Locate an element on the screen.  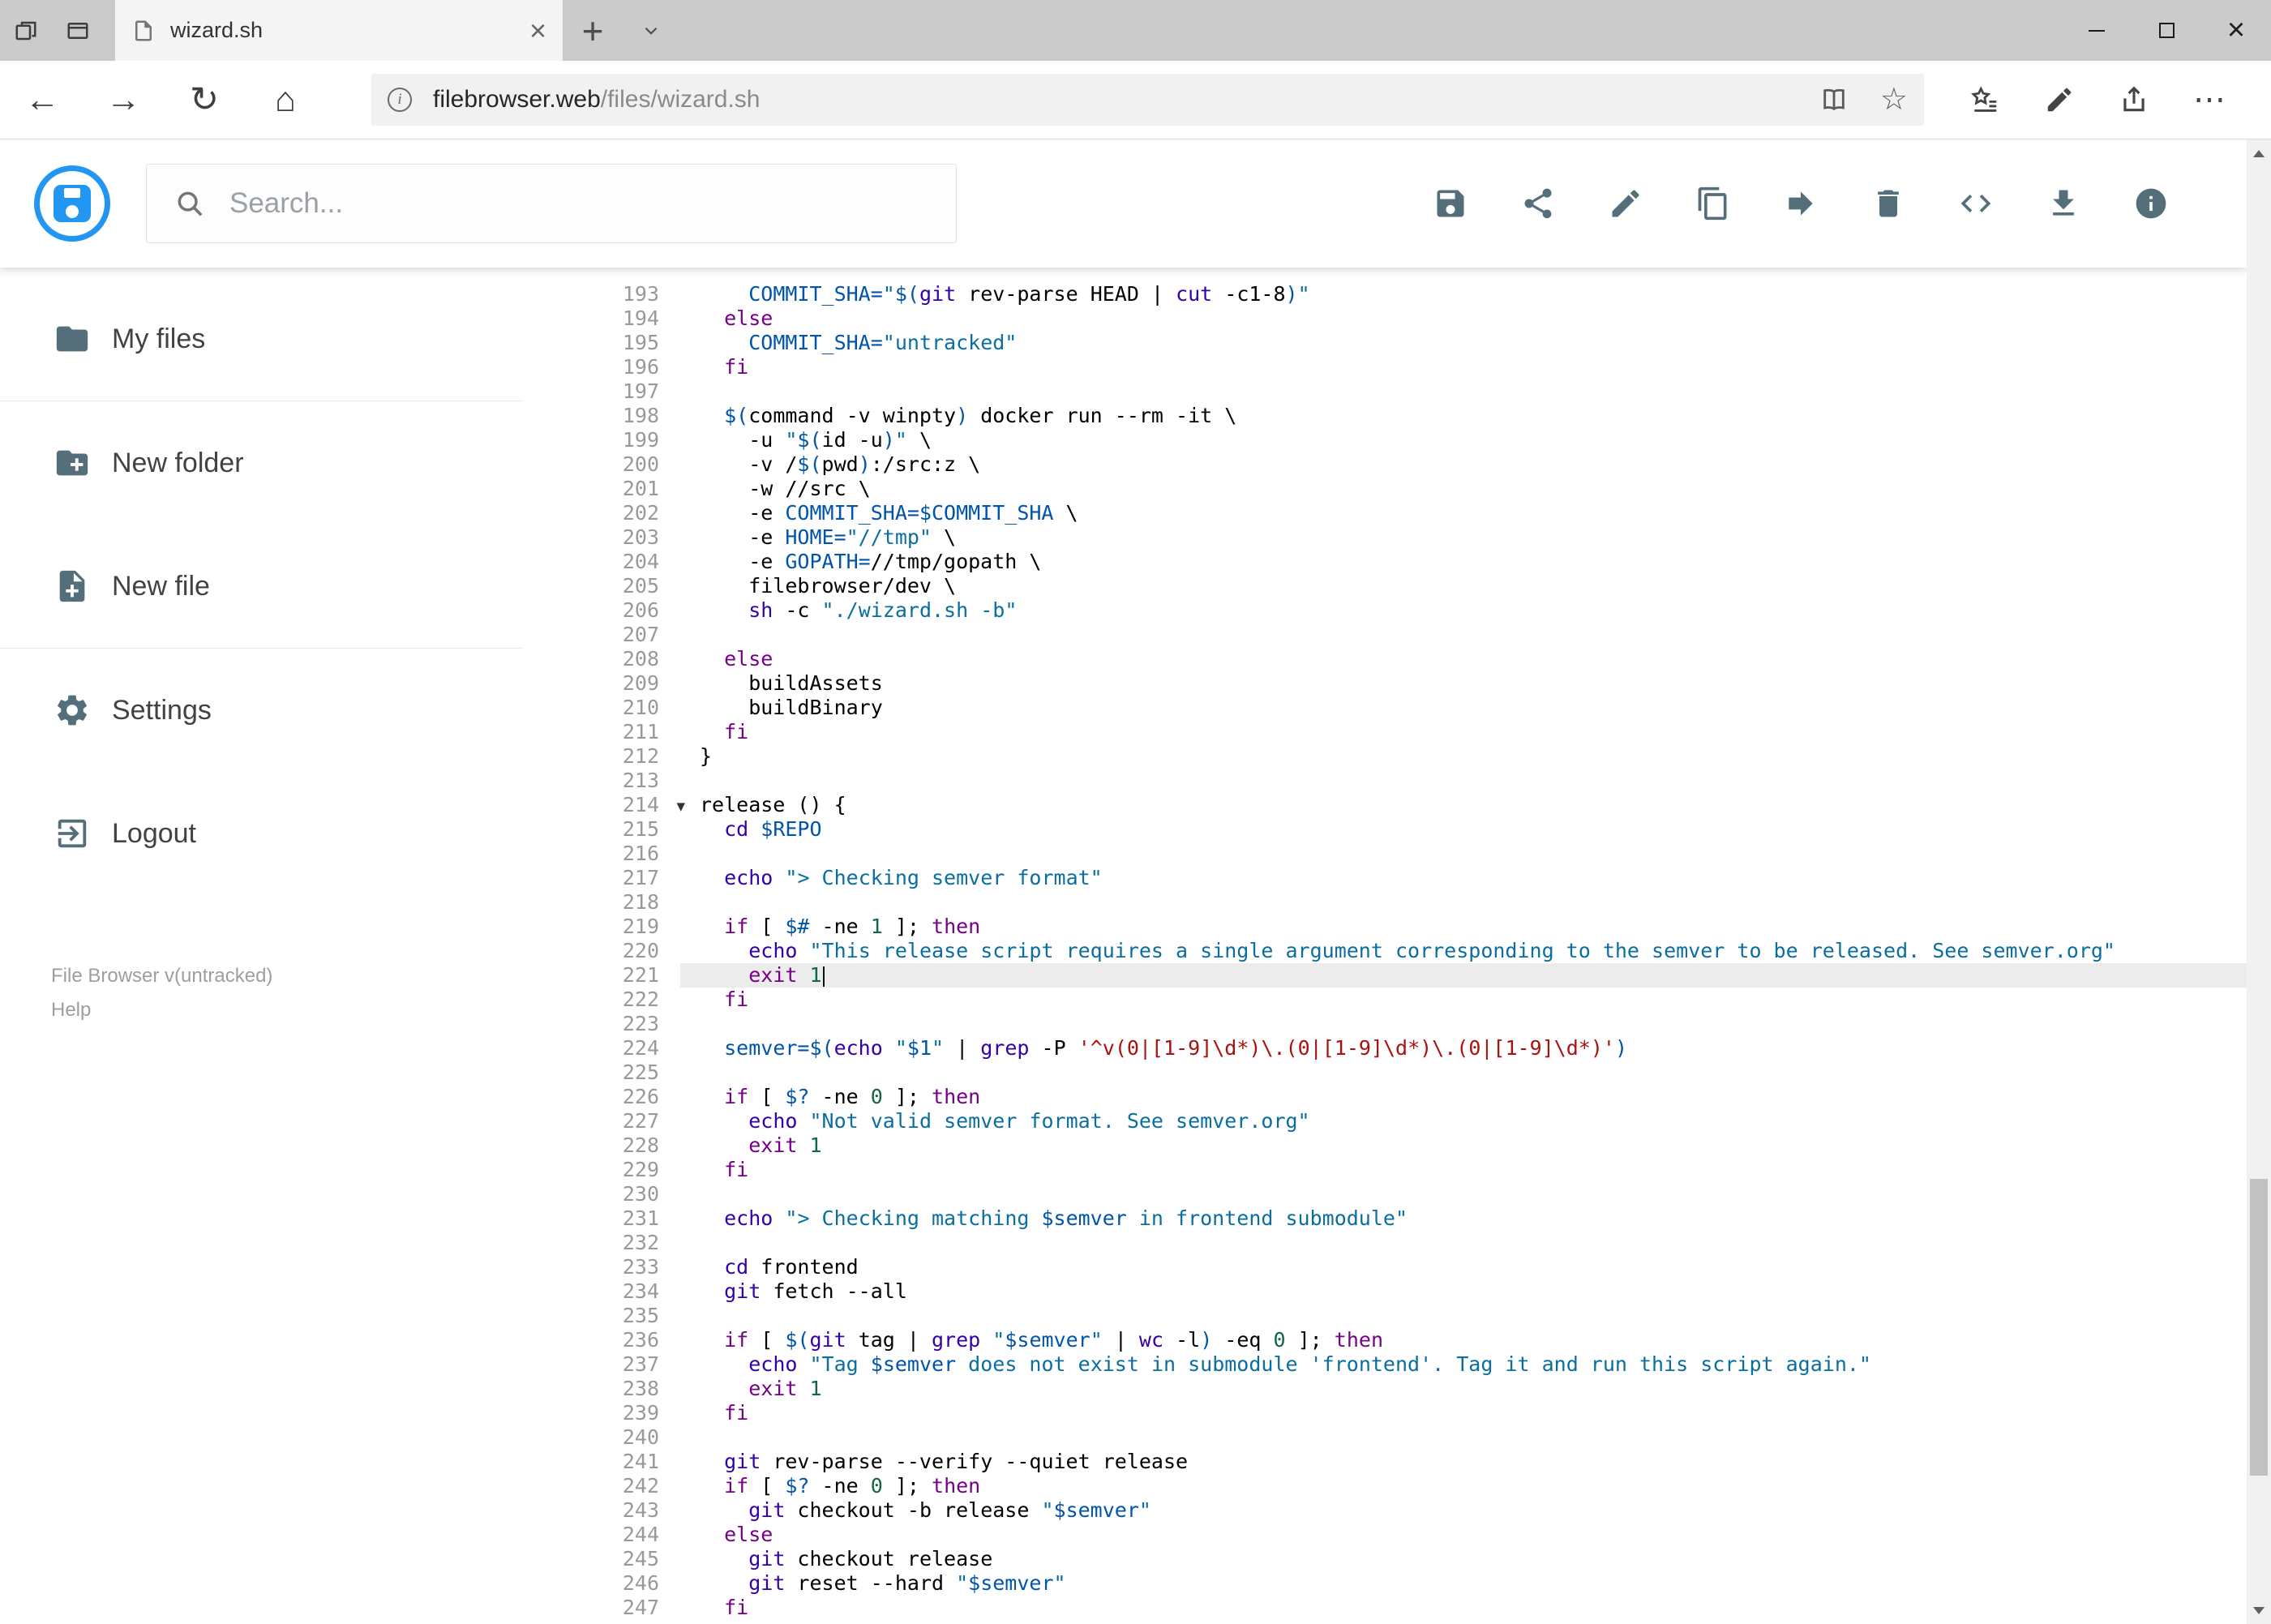
home-button: ⌂ is located at coordinates (286, 100).